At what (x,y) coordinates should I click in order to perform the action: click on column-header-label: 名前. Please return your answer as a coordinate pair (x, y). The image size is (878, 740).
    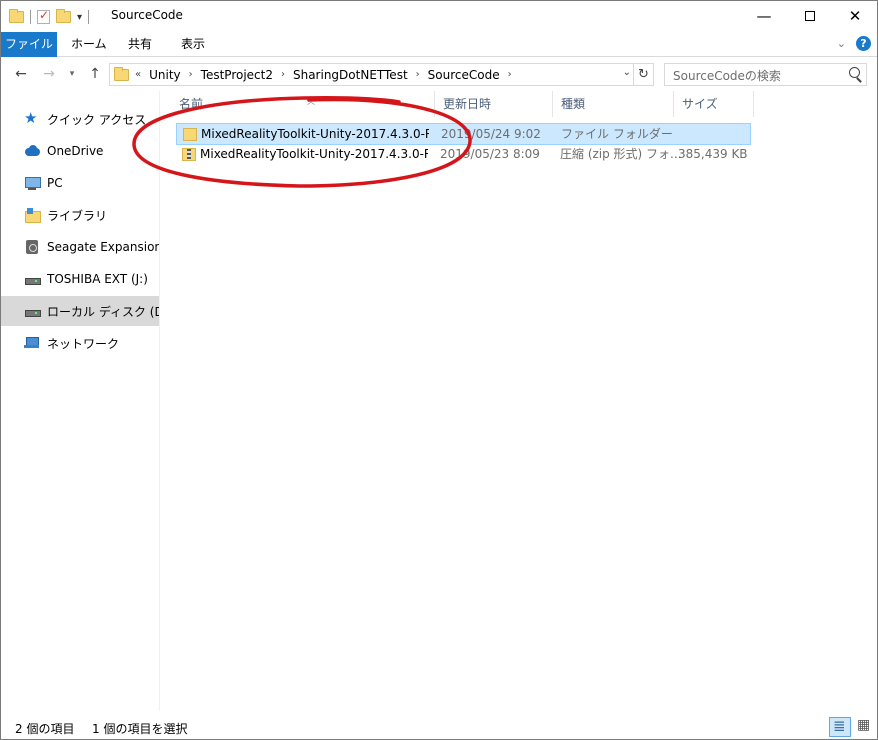
    Looking at the image, I should click on (191, 104).